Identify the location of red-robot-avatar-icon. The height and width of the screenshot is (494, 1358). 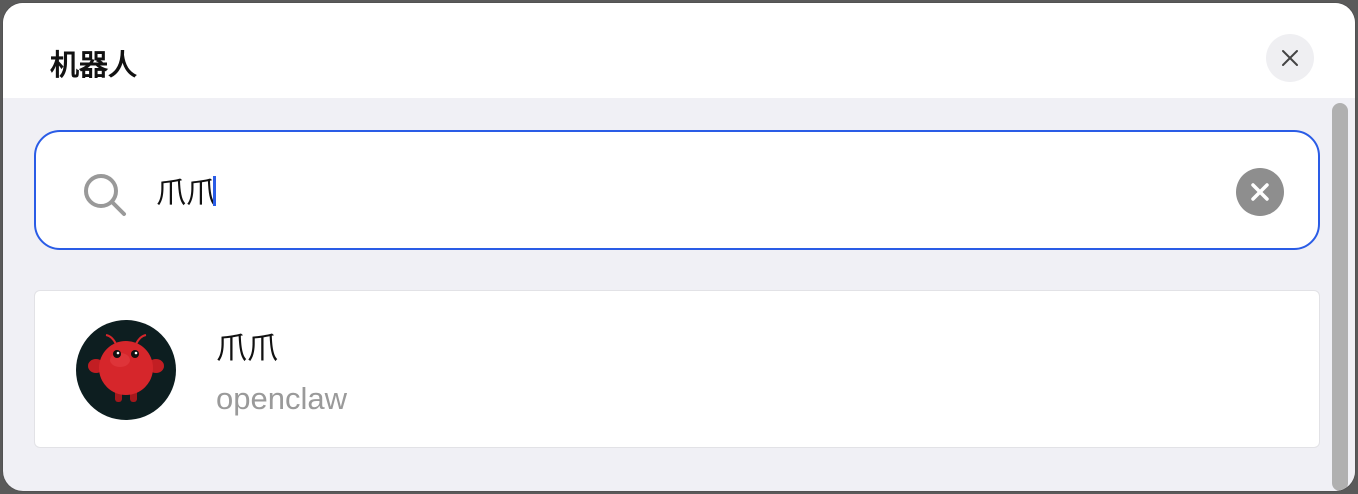
(126, 368).